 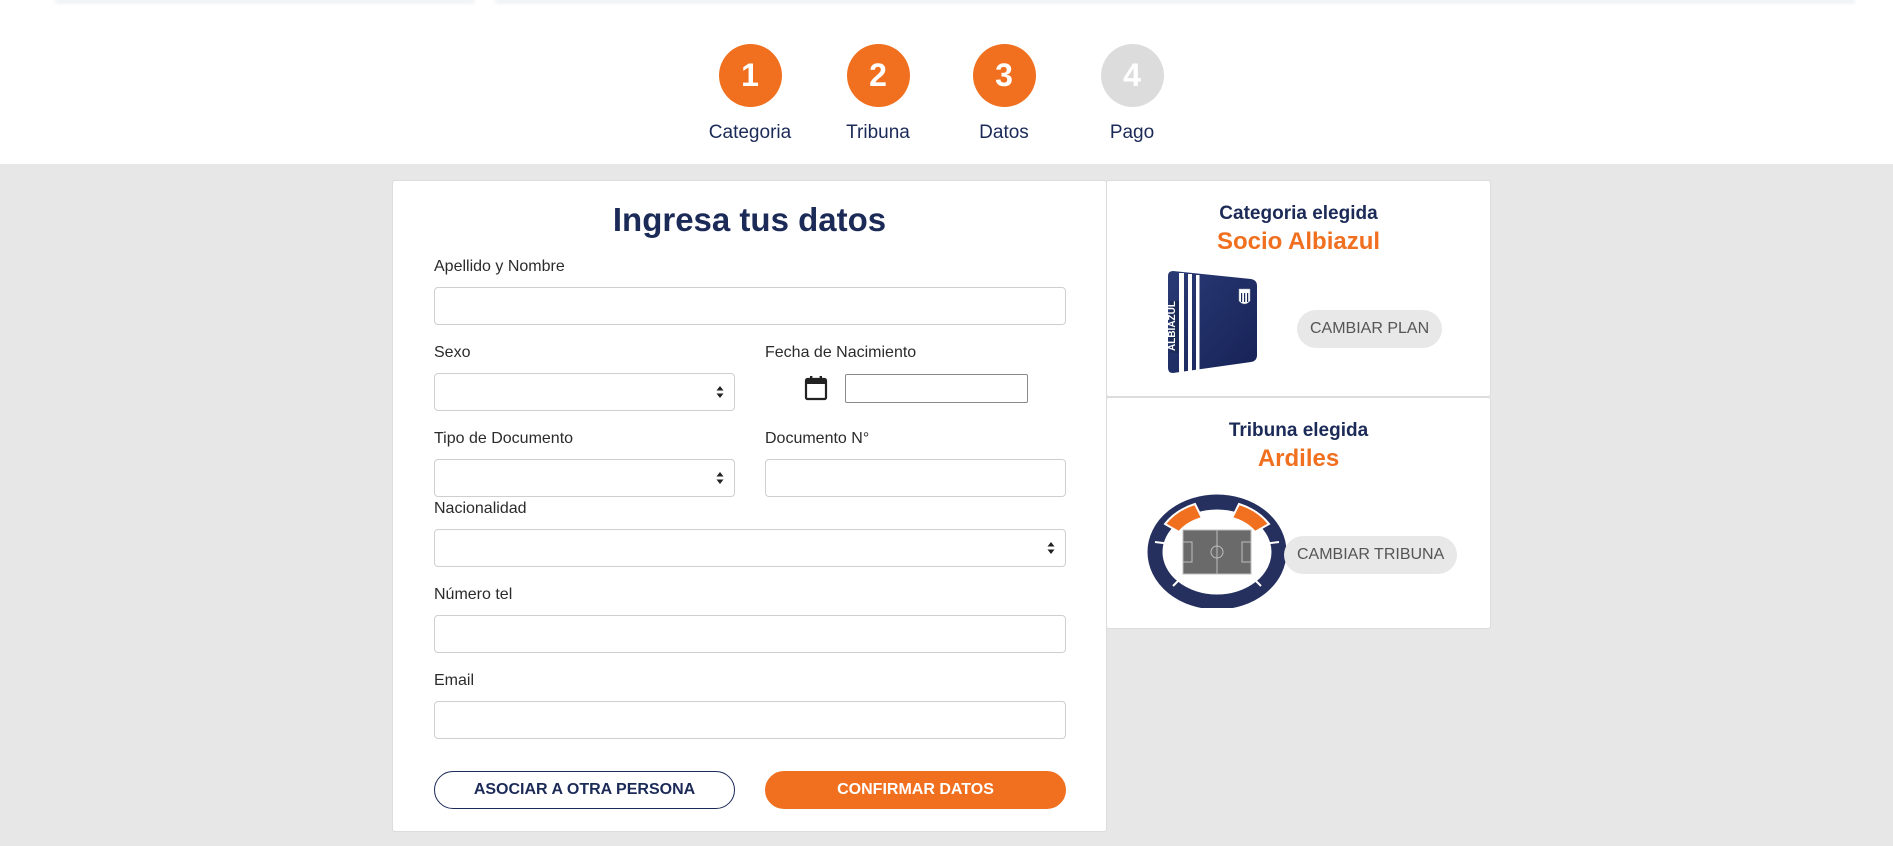 What do you see at coordinates (915, 790) in the screenshot?
I see `confirmar-datos-button: CONFIRMAR DATOS` at bounding box center [915, 790].